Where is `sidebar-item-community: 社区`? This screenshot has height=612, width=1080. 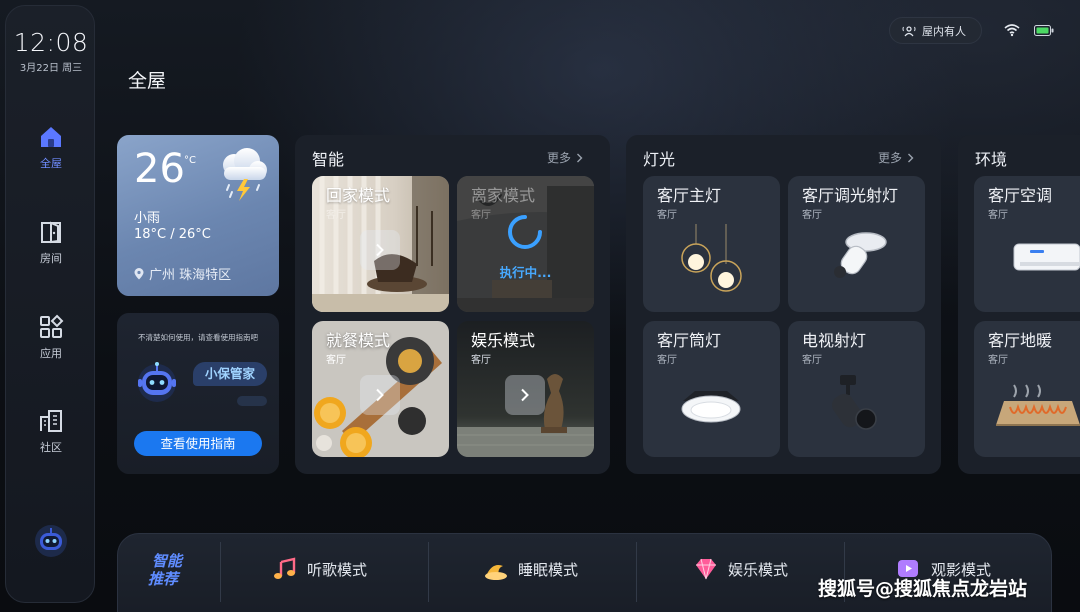
sidebar-item-community: 社区 is located at coordinates (51, 438).